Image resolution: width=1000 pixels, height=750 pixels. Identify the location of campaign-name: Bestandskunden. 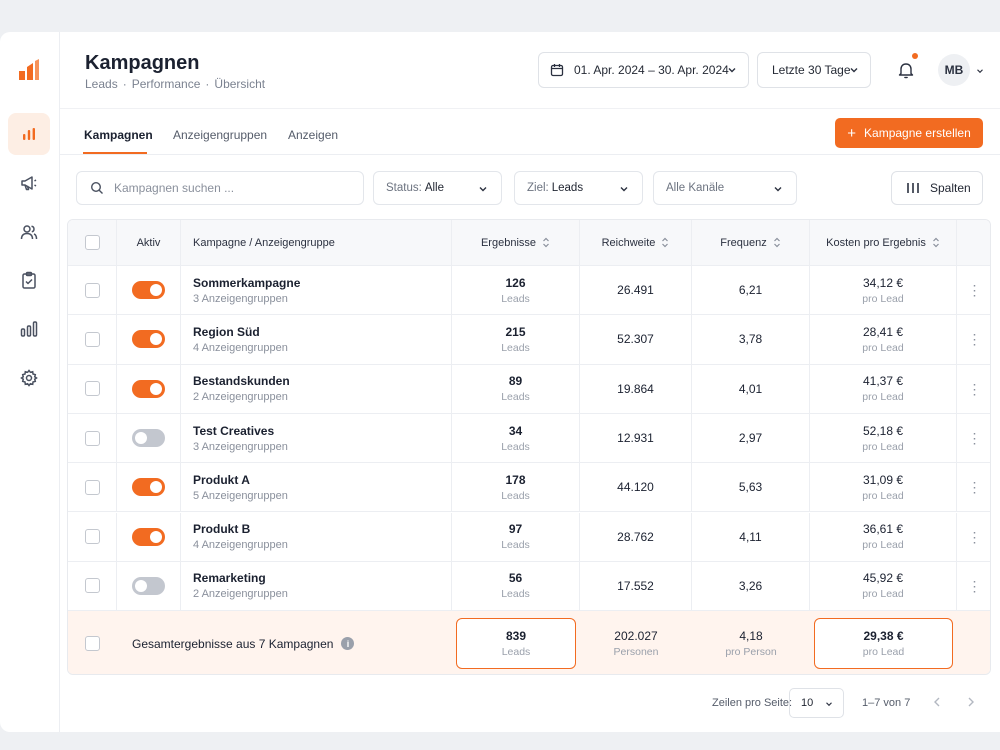
(241, 381).